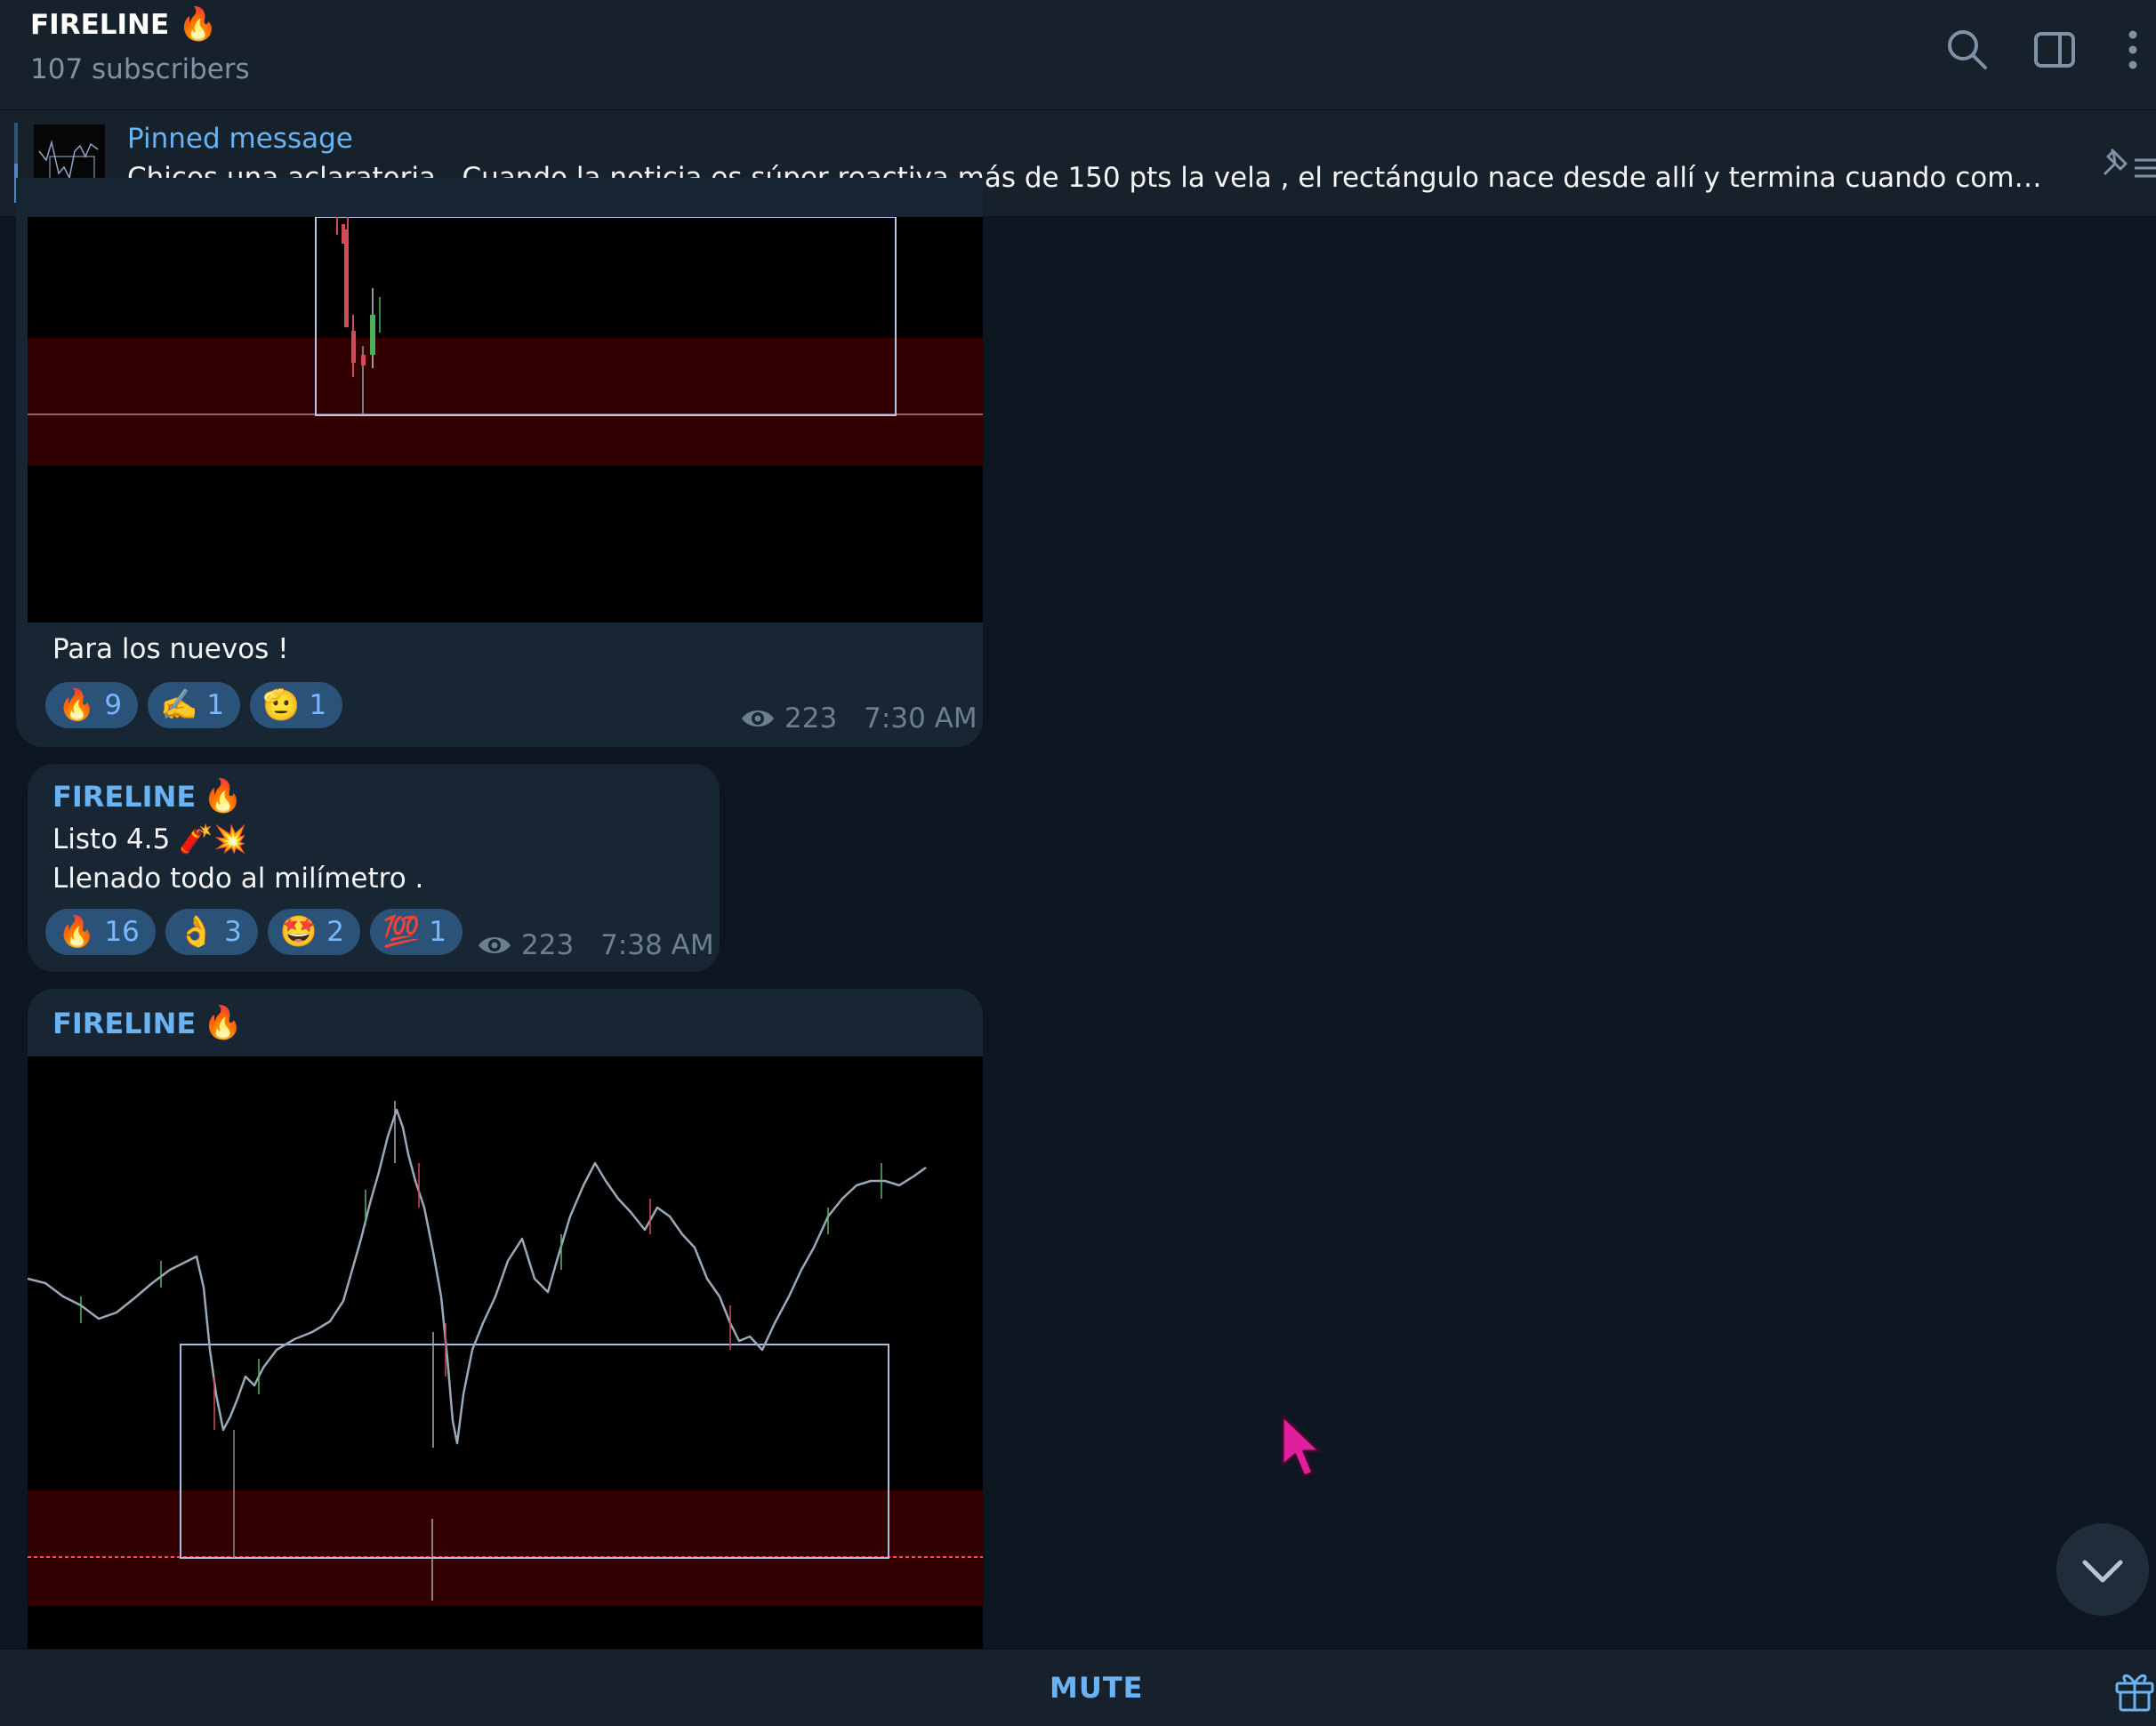  What do you see at coordinates (298, 932) in the screenshot?
I see `reaction-emoji: 🤩` at bounding box center [298, 932].